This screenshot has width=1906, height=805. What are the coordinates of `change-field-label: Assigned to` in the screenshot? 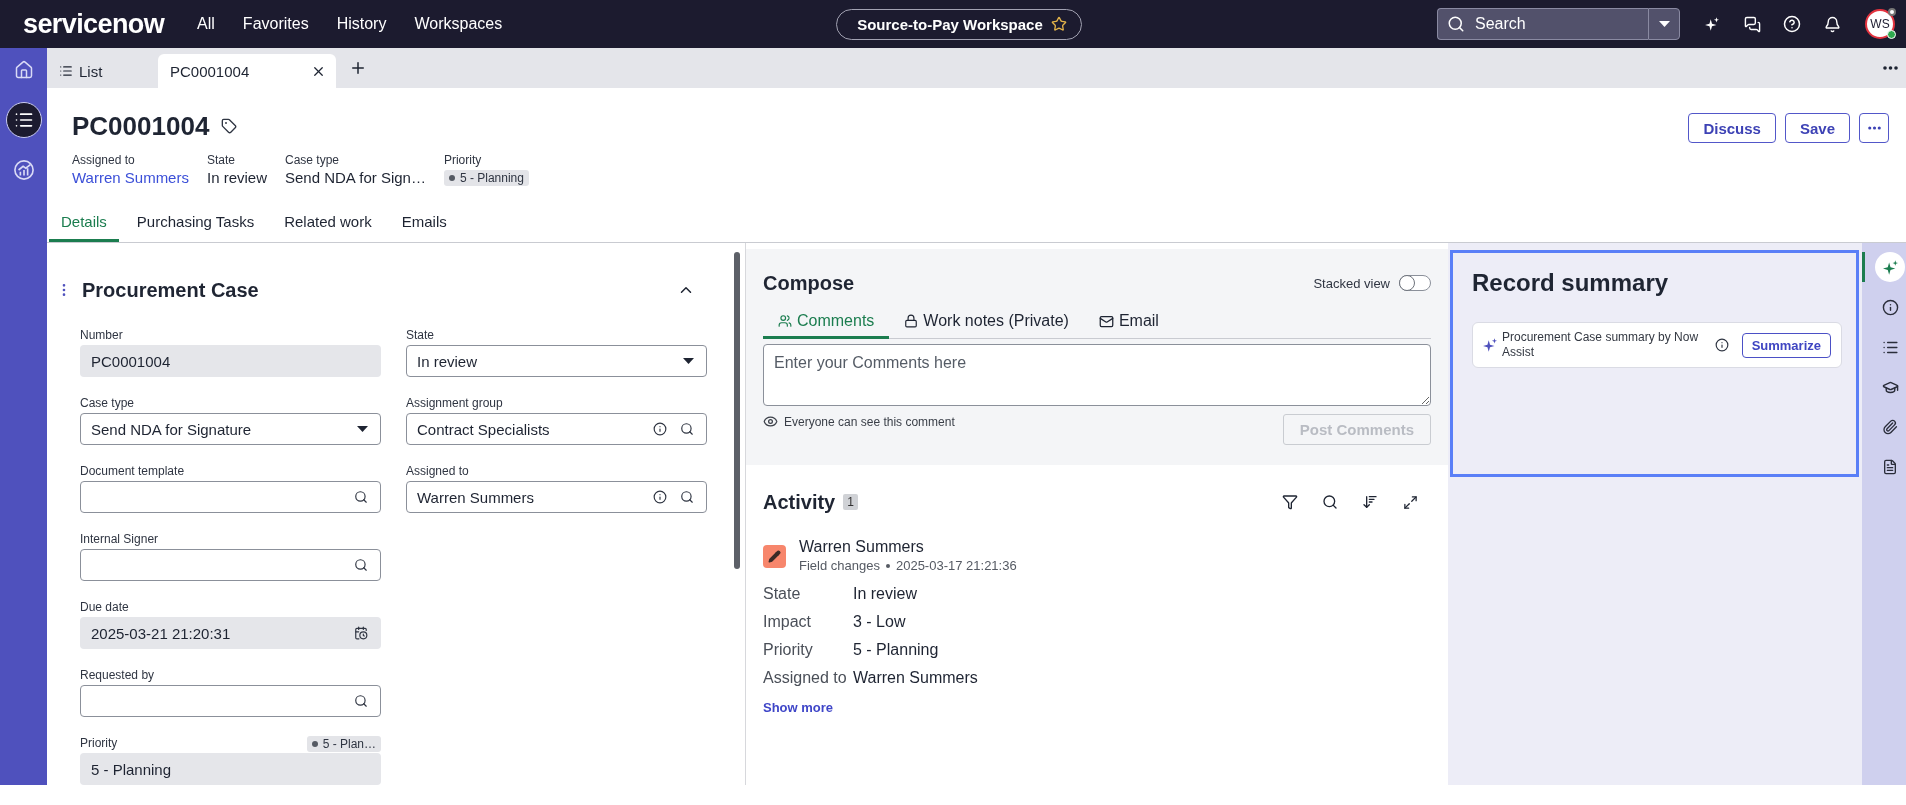 It's located at (805, 678).